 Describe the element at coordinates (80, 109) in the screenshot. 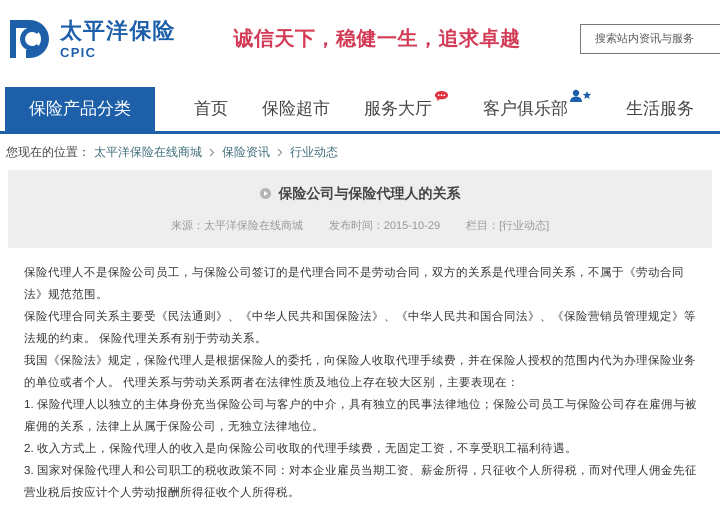

I see `nav-tab: 保险产品分类` at that location.